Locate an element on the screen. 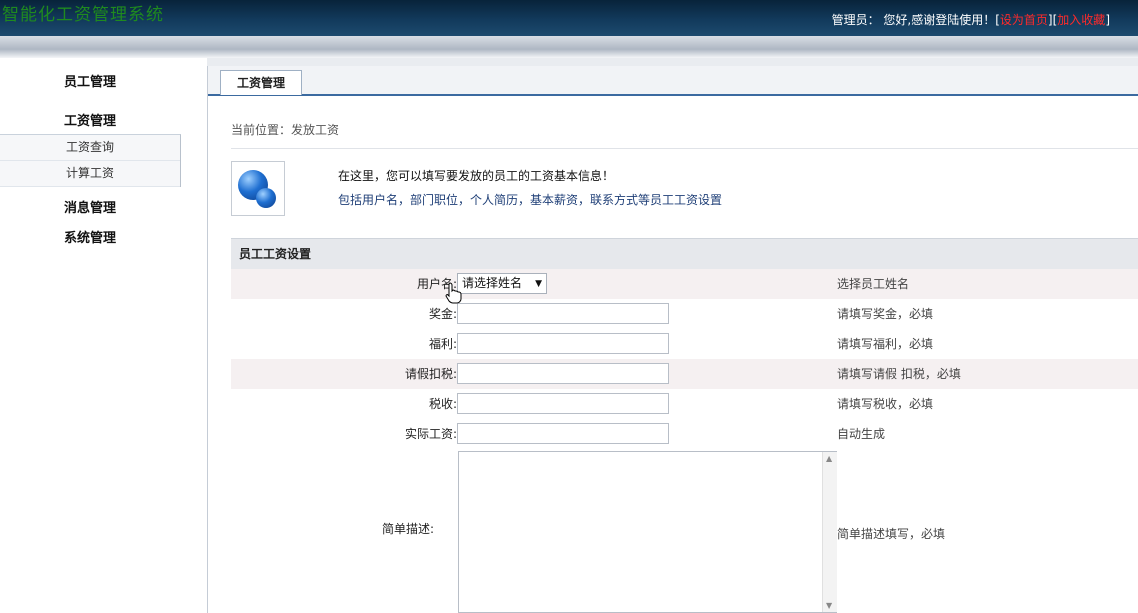 The image size is (1138, 613). leave-deduction-hint: 请填写请假 扣税，必填 is located at coordinates (899, 374).